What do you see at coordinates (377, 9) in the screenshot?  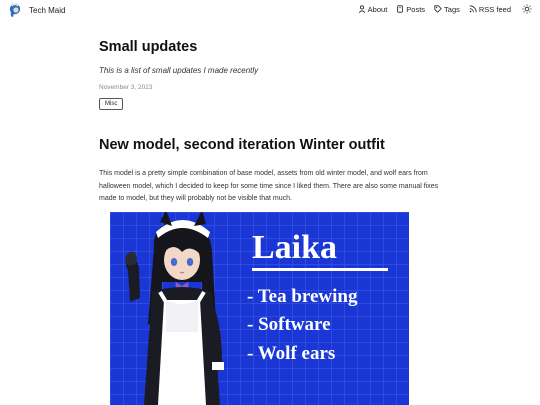 I see `nav-about-label: About` at bounding box center [377, 9].